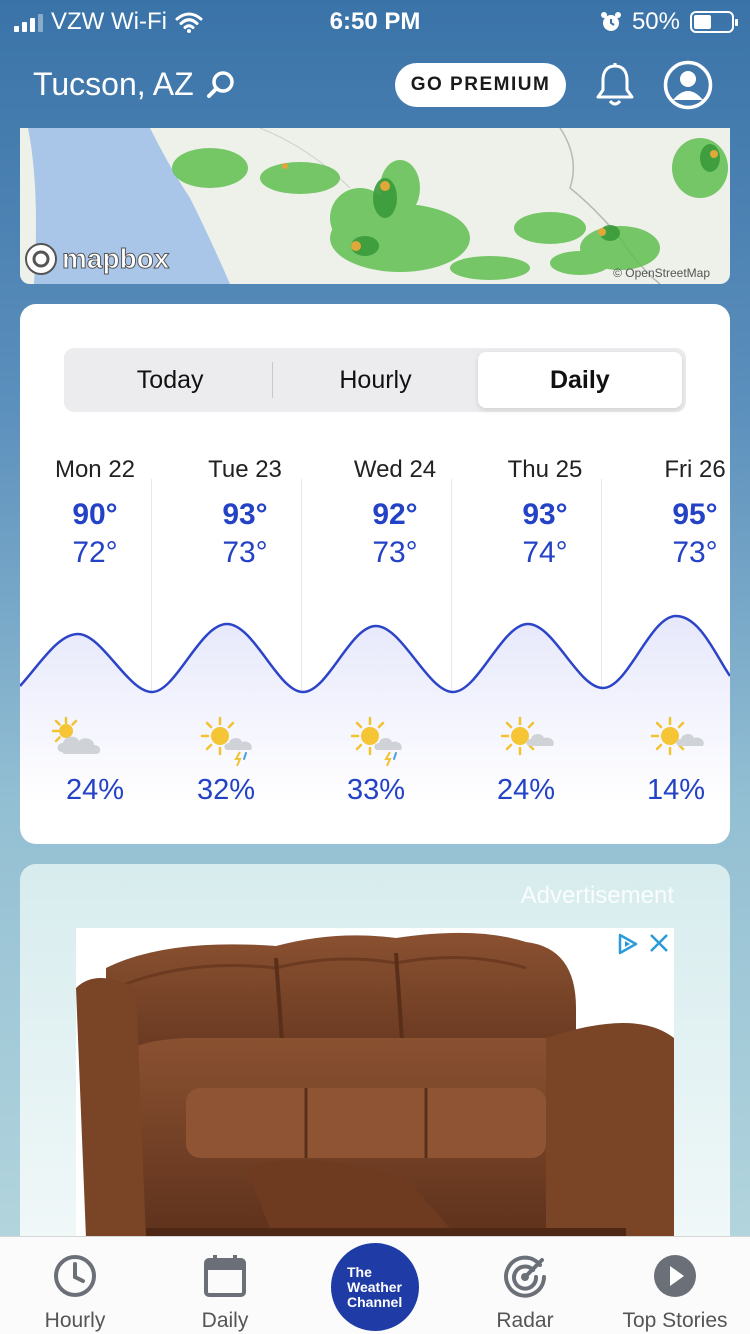 Image resolution: width=750 pixels, height=1334 pixels. What do you see at coordinates (226, 790) in the screenshot?
I see `precip-chance: 32%` at bounding box center [226, 790].